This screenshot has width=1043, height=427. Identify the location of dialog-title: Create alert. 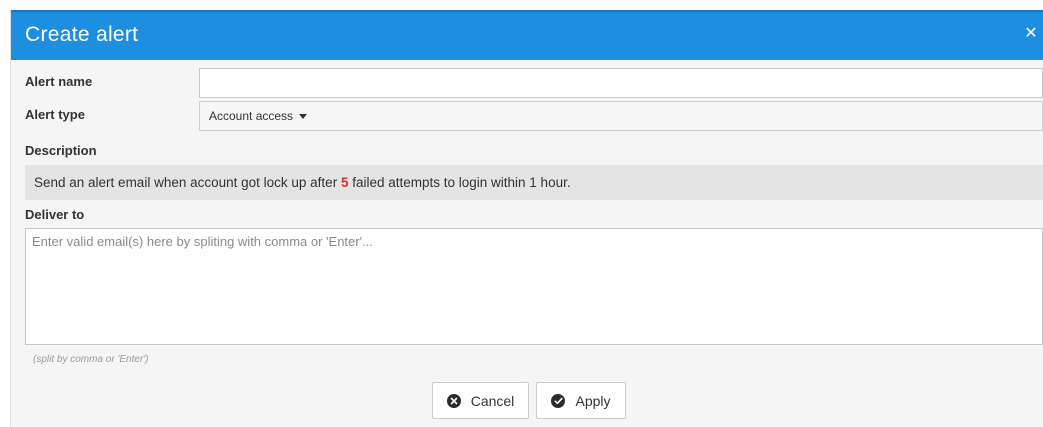
(82, 34).